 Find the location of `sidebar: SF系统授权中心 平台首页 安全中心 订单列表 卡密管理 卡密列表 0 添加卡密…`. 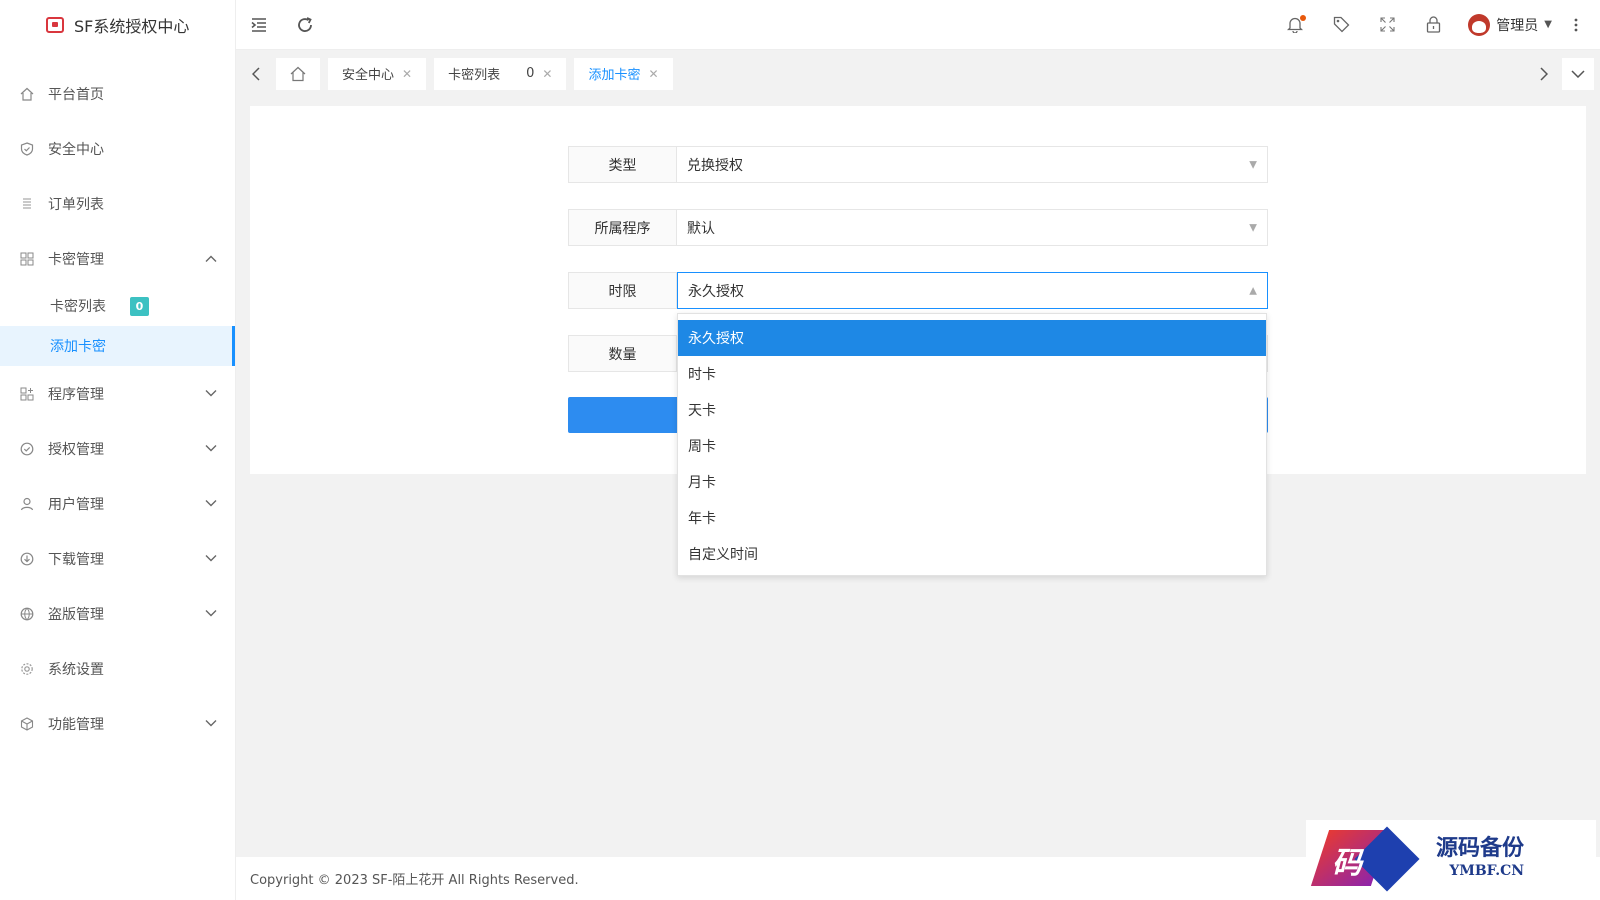

sidebar: SF系统授权中心 平台首页 安全中心 订单列表 卡密管理 卡密列表 0 添加卡密… is located at coordinates (118, 450).